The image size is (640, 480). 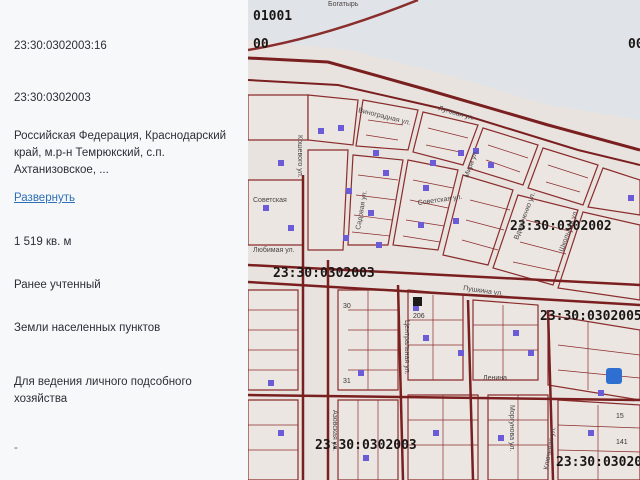 I want to click on street-label: Азовская ул., so click(x=334, y=430).